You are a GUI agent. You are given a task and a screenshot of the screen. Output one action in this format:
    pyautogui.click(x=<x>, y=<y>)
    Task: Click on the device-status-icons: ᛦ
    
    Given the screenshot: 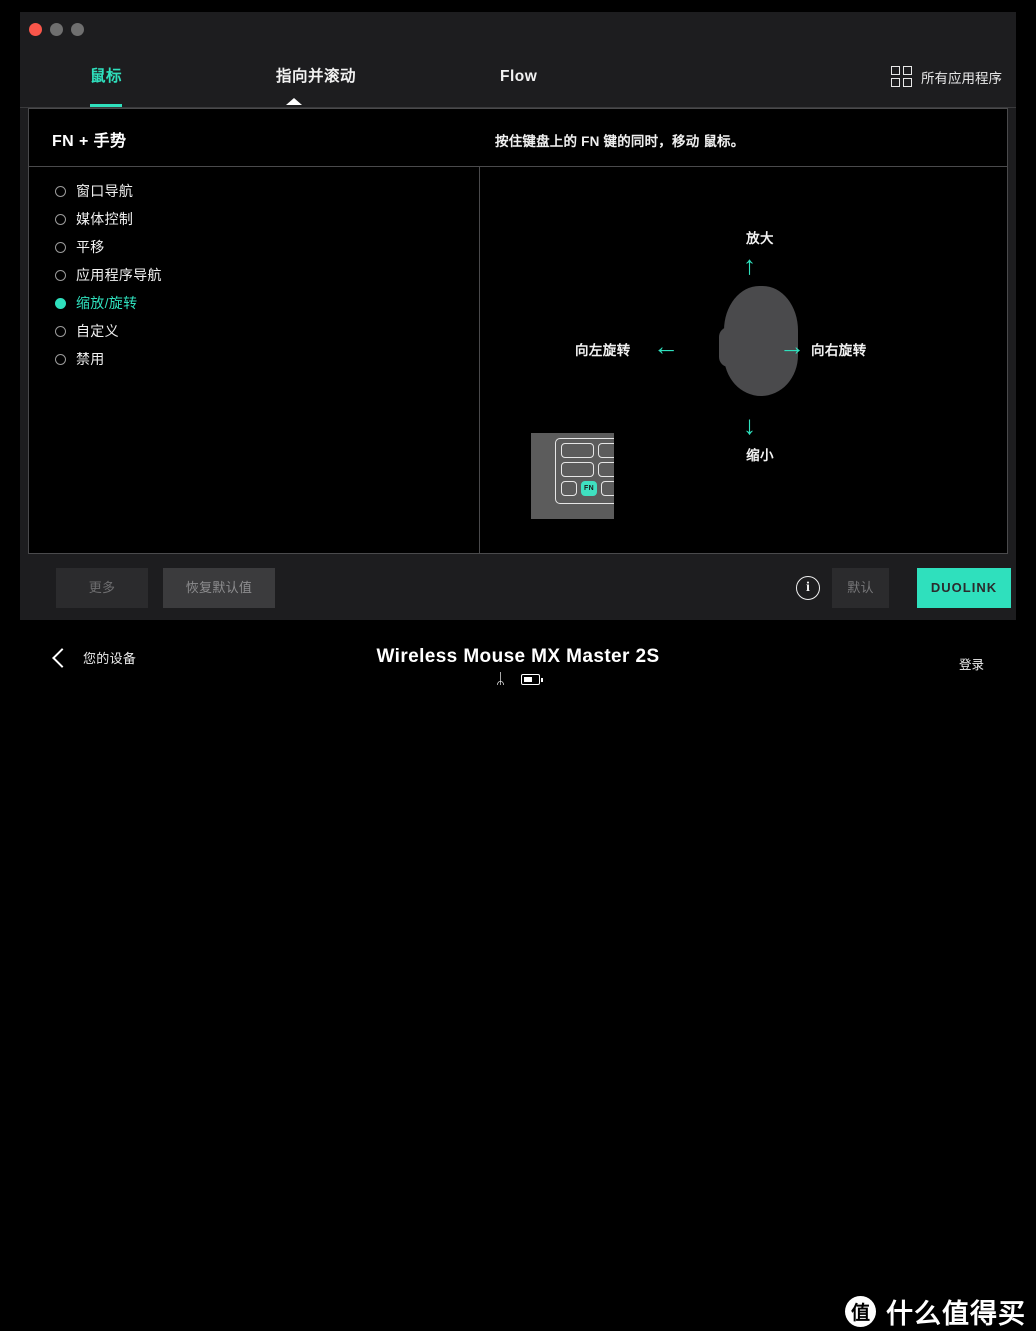 What is the action you would take?
    pyautogui.click(x=518, y=679)
    